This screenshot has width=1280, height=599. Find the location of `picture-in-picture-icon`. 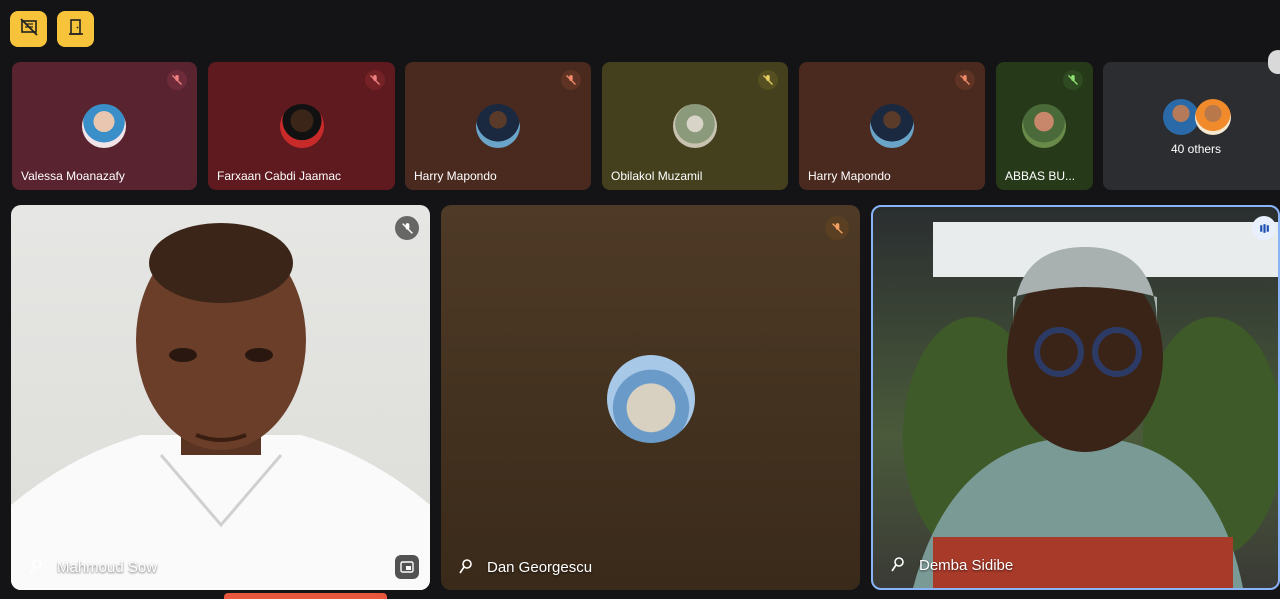

picture-in-picture-icon is located at coordinates (407, 567).